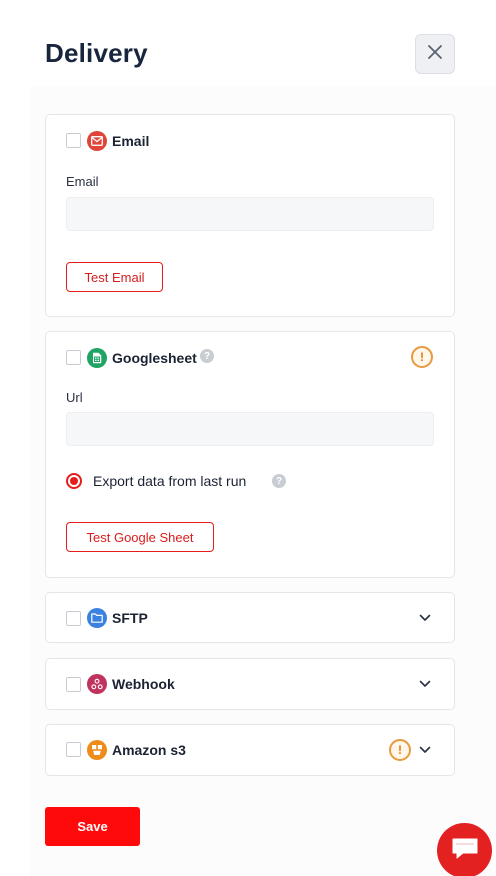 This screenshot has width=496, height=876. Describe the element at coordinates (154, 358) in the screenshot. I see `googlesheet-label: Googlesheet` at that location.